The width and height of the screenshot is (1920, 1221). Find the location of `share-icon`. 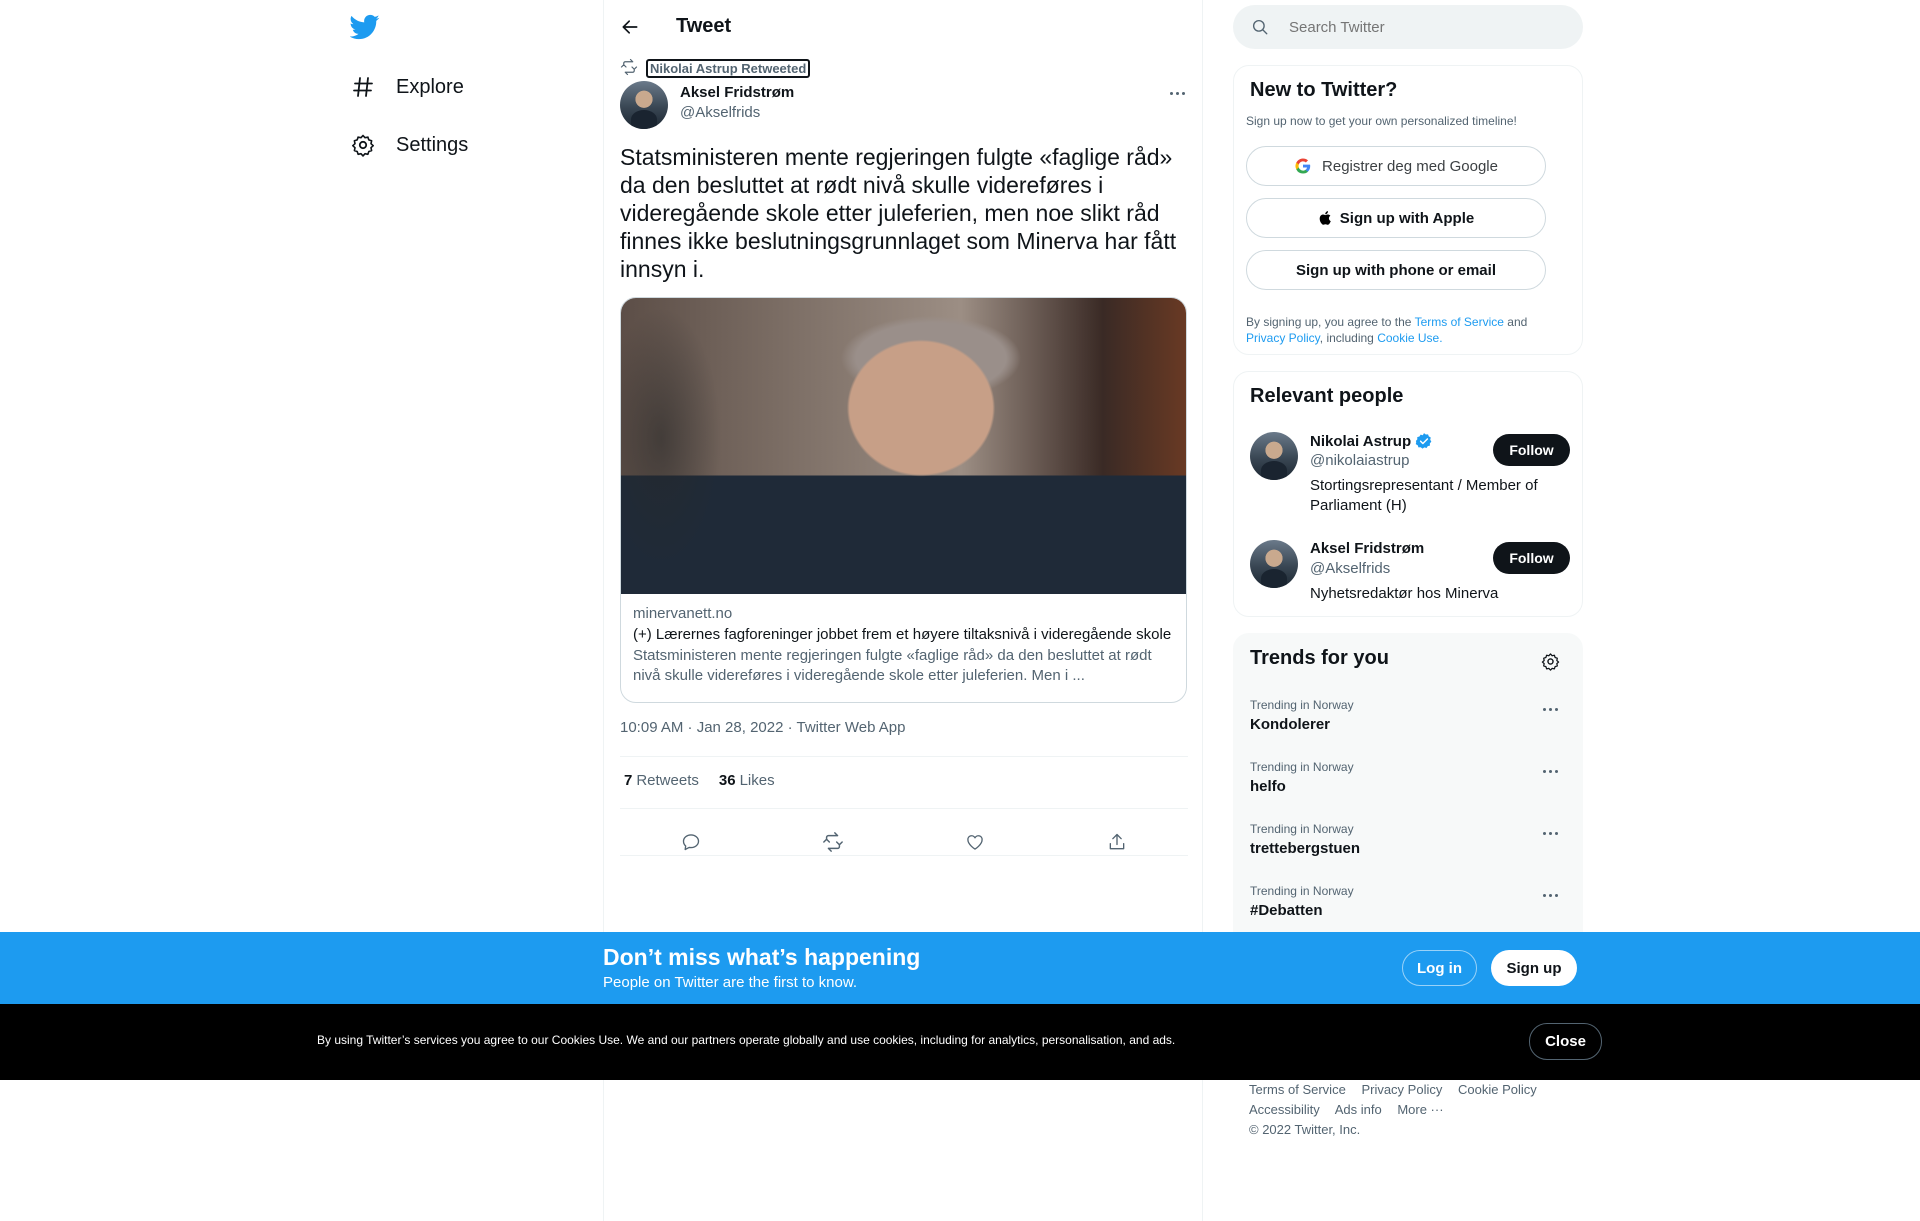

share-icon is located at coordinates (1117, 842).